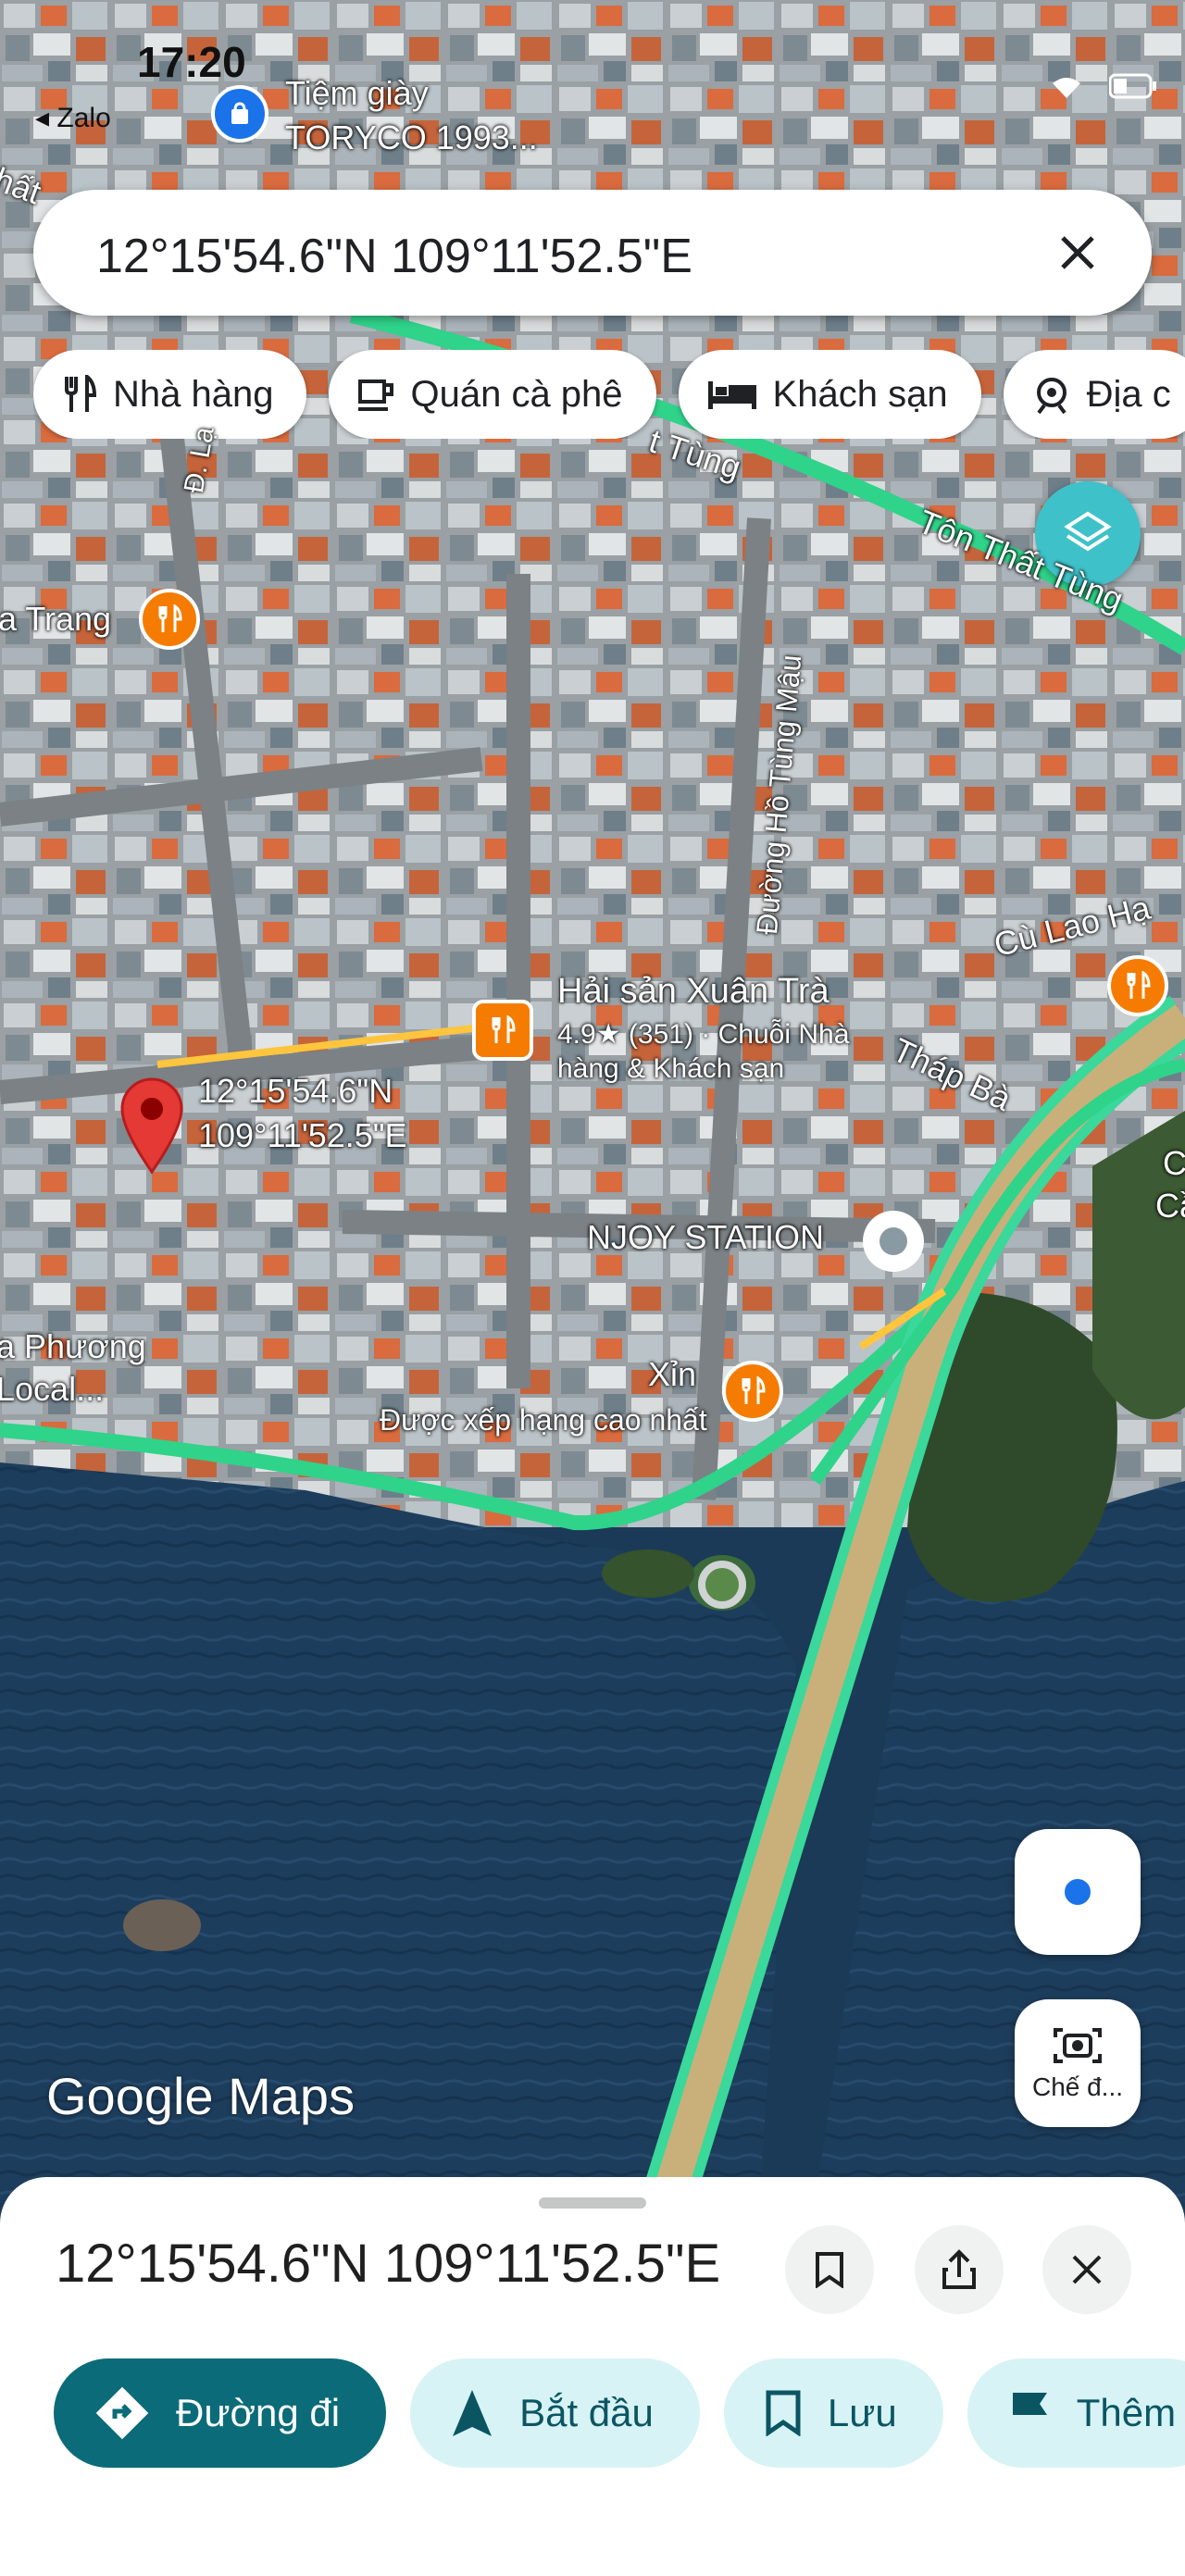  I want to click on start-button: Bắt đầu, so click(555, 2413).